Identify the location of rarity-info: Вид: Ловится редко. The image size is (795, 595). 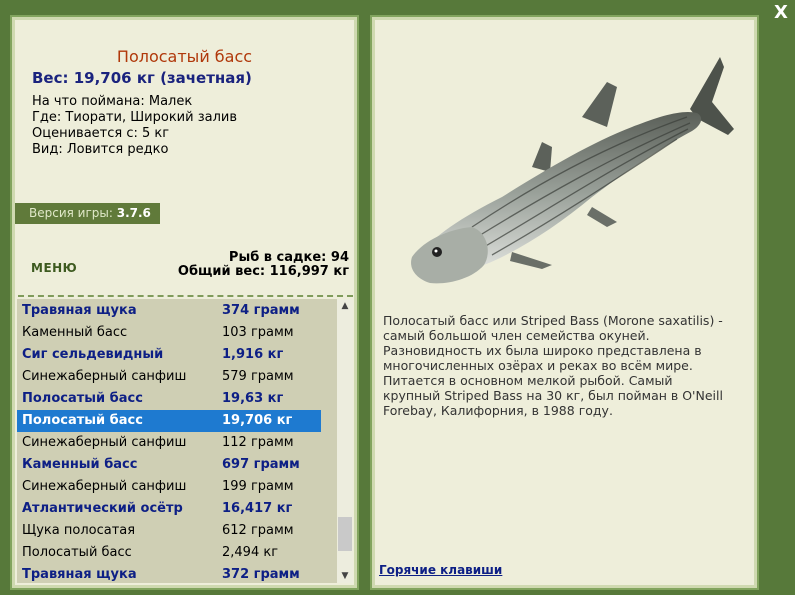
(100, 149).